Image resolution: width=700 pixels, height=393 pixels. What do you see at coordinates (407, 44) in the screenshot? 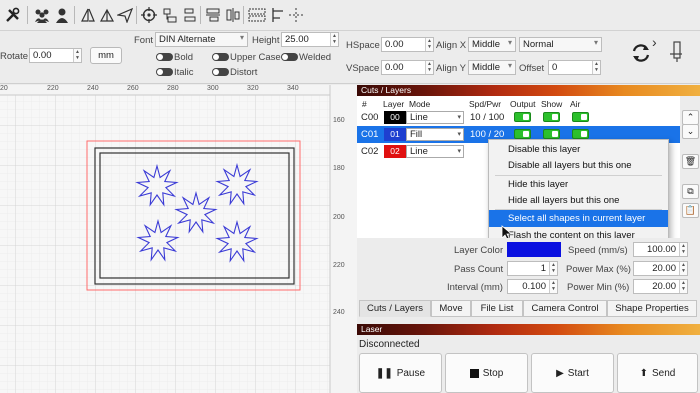
I see `hspace-field: 0.00 ▲ ▼` at bounding box center [407, 44].